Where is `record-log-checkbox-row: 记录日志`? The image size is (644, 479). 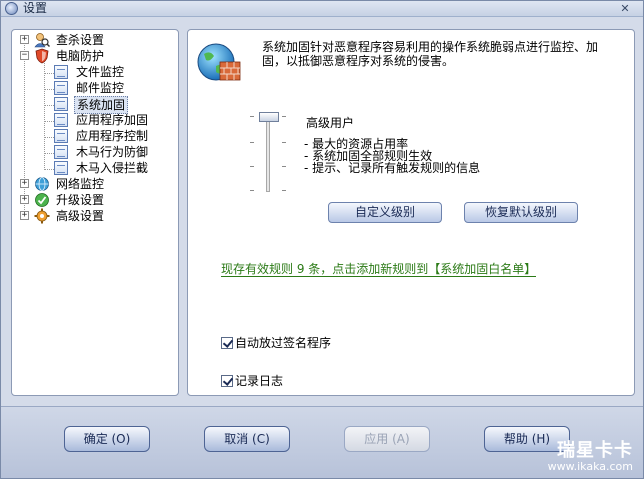 record-log-checkbox-row: 记录日志 is located at coordinates (252, 381).